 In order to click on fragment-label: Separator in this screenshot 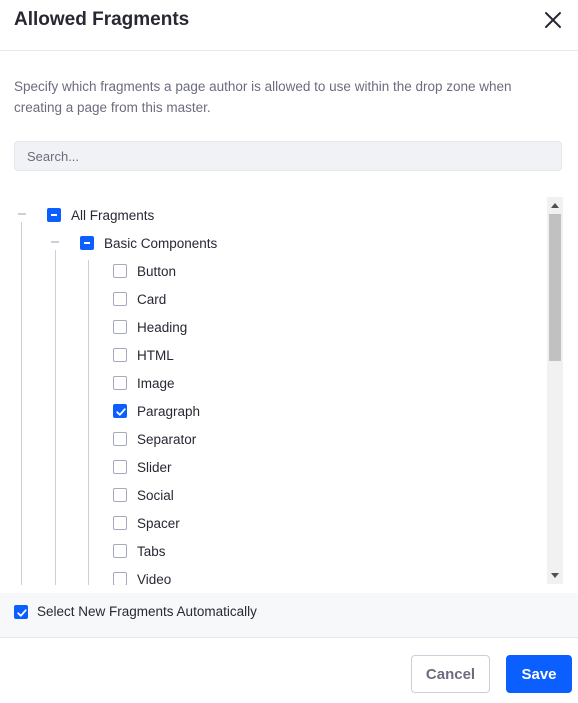, I will do `click(167, 439)`.